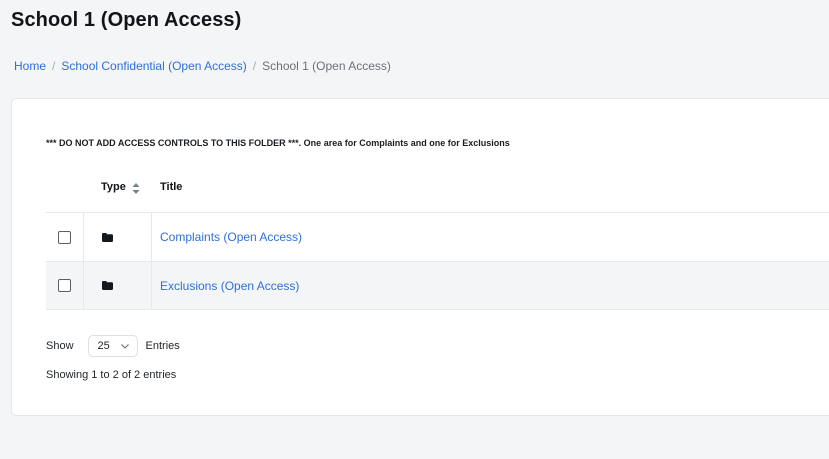  I want to click on page-size-control: Show 25 Entries, so click(113, 346).